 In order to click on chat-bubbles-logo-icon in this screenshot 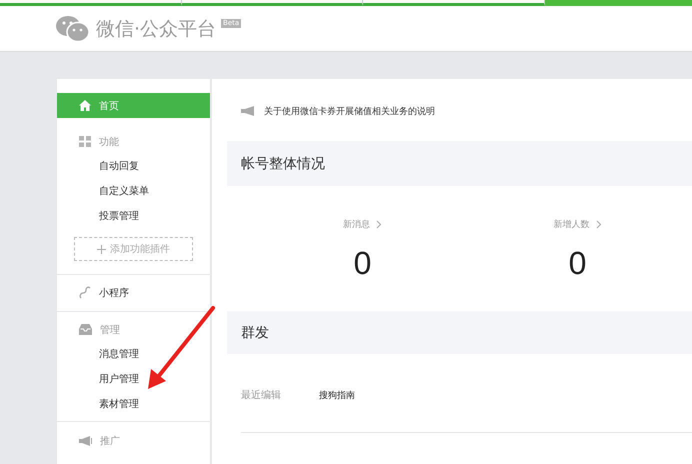, I will do `click(73, 29)`.